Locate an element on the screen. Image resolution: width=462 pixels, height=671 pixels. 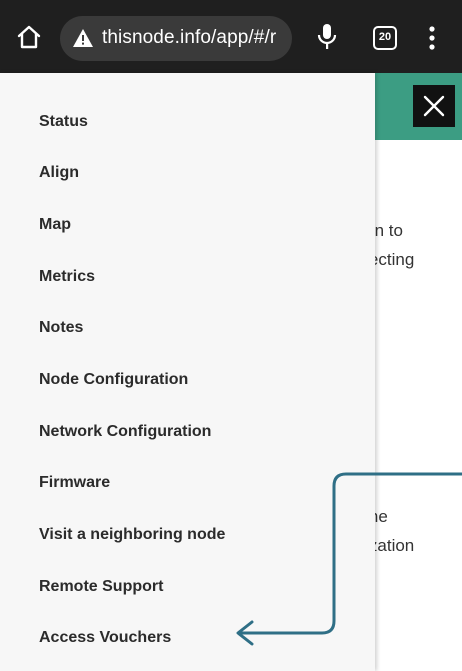
kebab-menu-icon is located at coordinates (432, 38).